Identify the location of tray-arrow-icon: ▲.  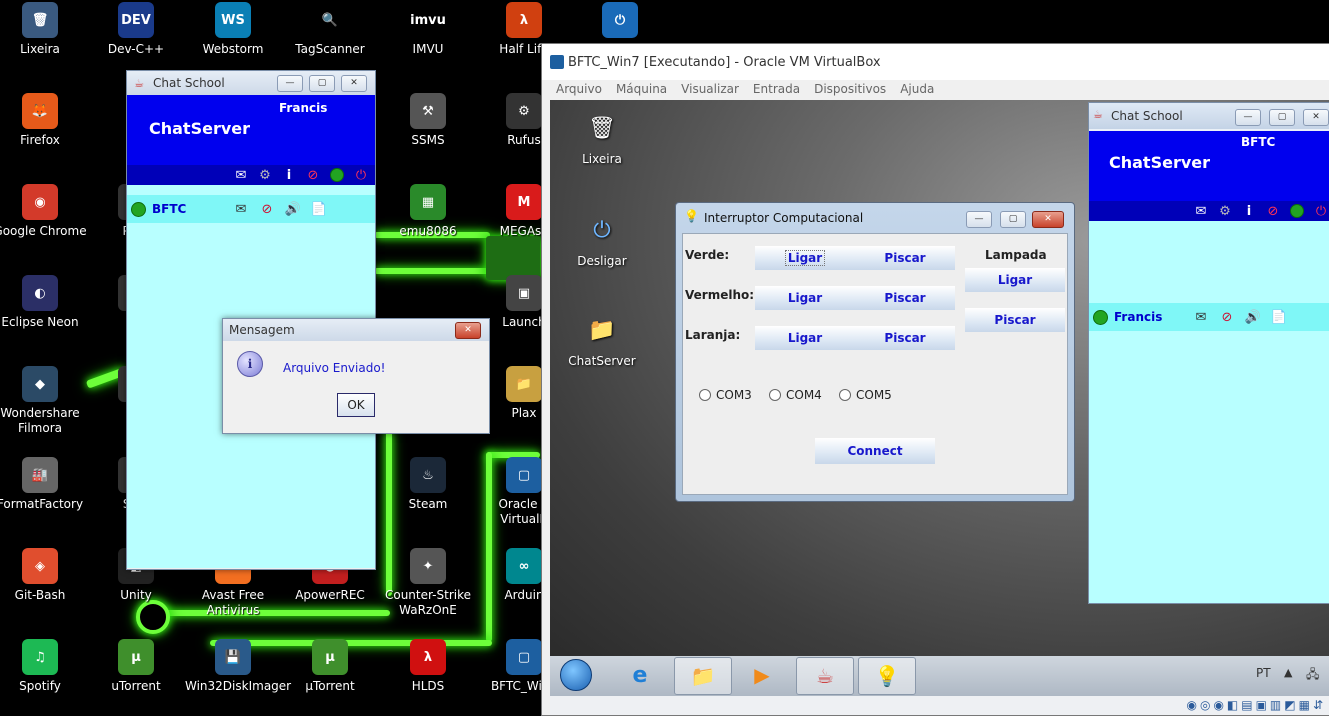
(1288, 672).